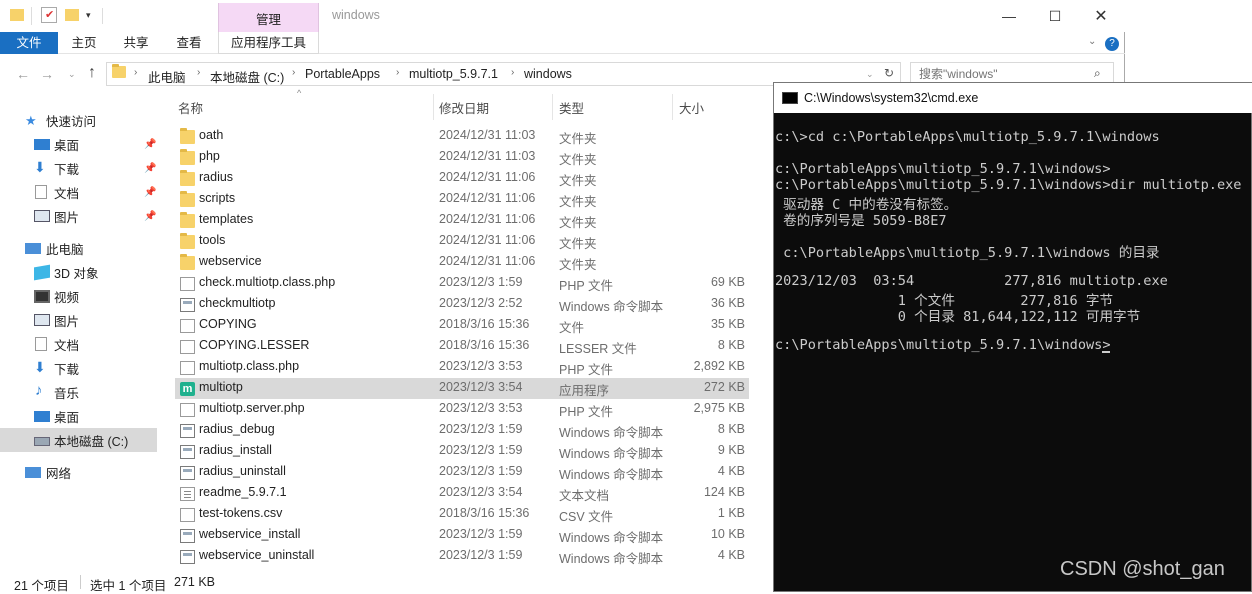 The image size is (1252, 594). Describe the element at coordinates (257, 555) in the screenshot. I see `file-name: webservice_uninstall` at that location.